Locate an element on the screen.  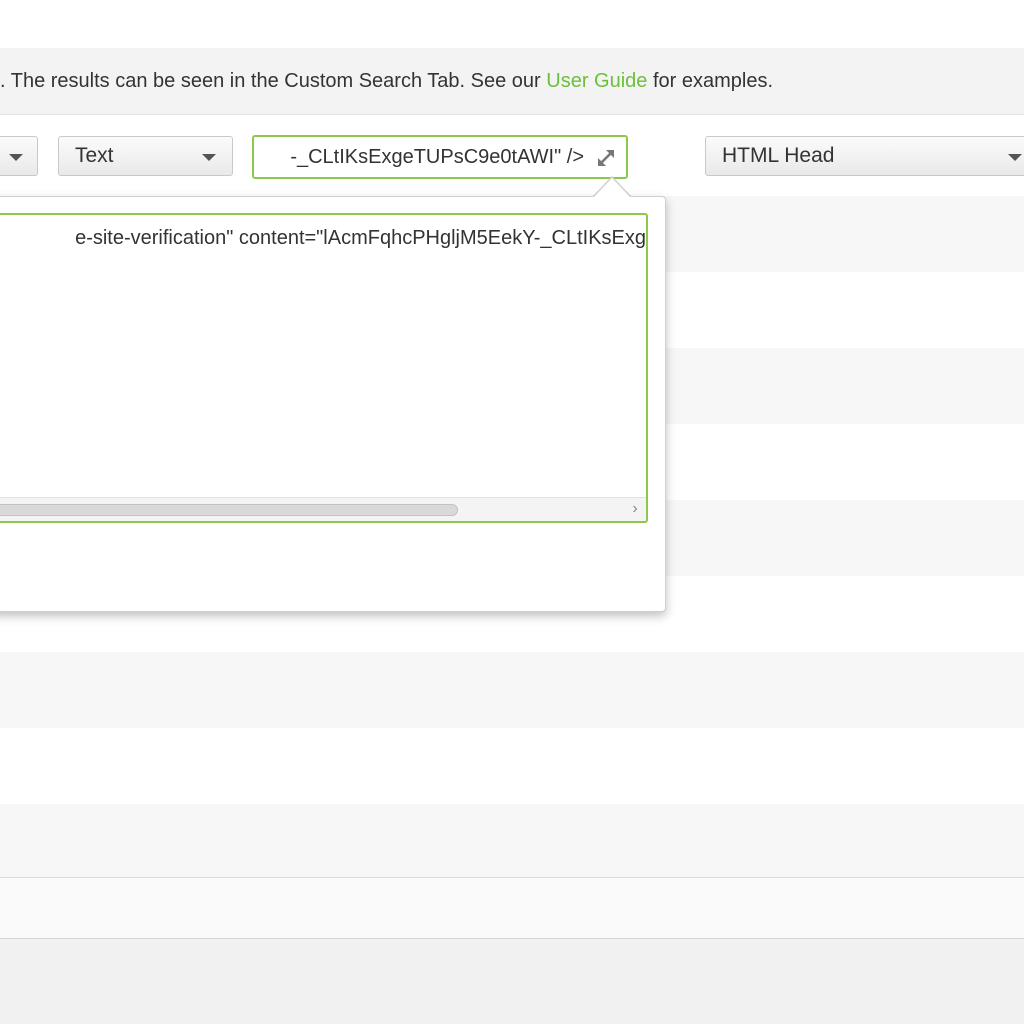
info-text-after: for examples. is located at coordinates (710, 81).